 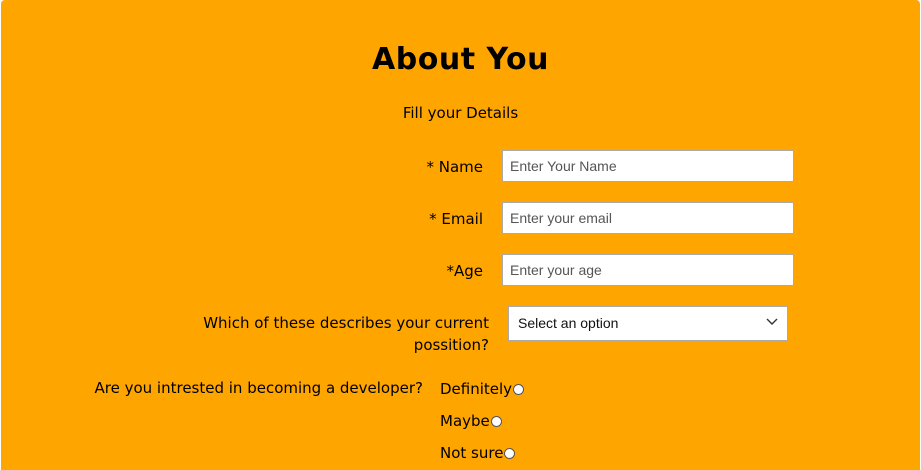 What do you see at coordinates (472, 453) in the screenshot?
I see `radio-label-not-sure: Not sure` at bounding box center [472, 453].